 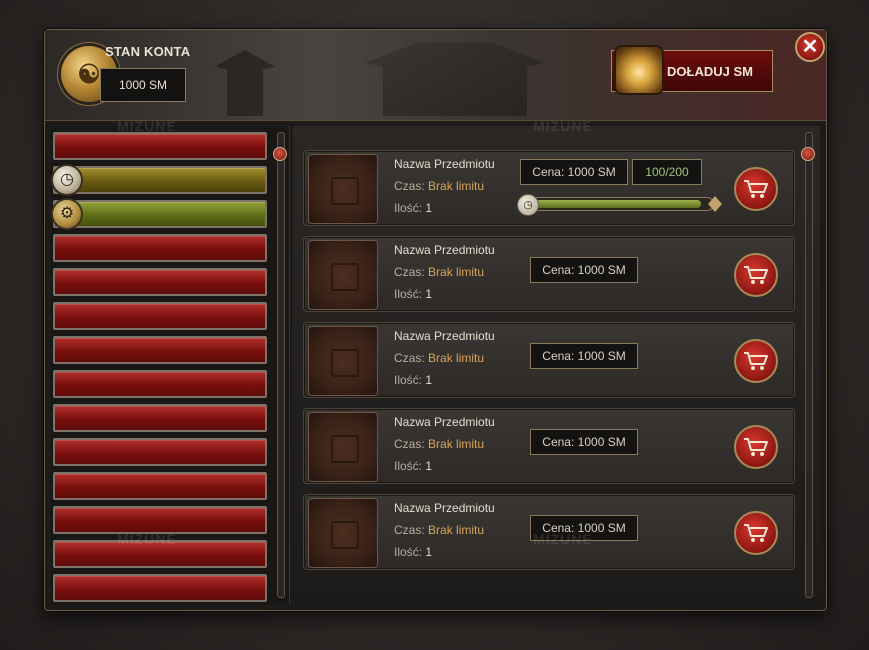 What do you see at coordinates (280, 365) in the screenshot?
I see `sidebar-scrollbar` at bounding box center [280, 365].